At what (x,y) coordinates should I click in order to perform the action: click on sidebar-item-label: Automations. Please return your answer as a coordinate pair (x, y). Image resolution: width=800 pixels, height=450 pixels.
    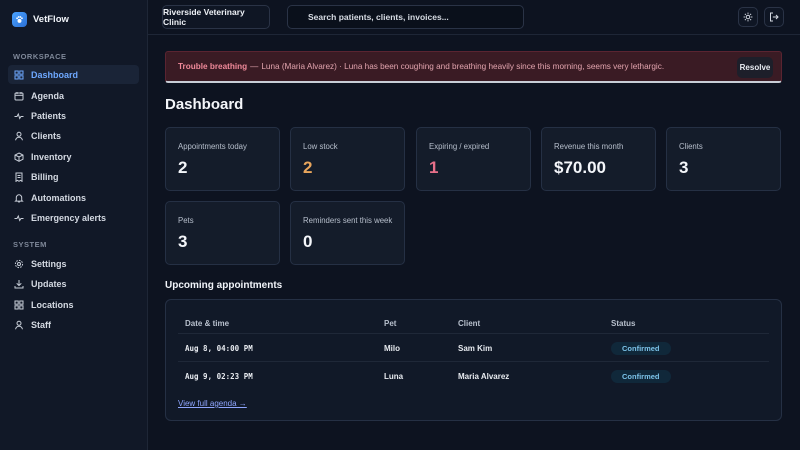
    Looking at the image, I should click on (58, 197).